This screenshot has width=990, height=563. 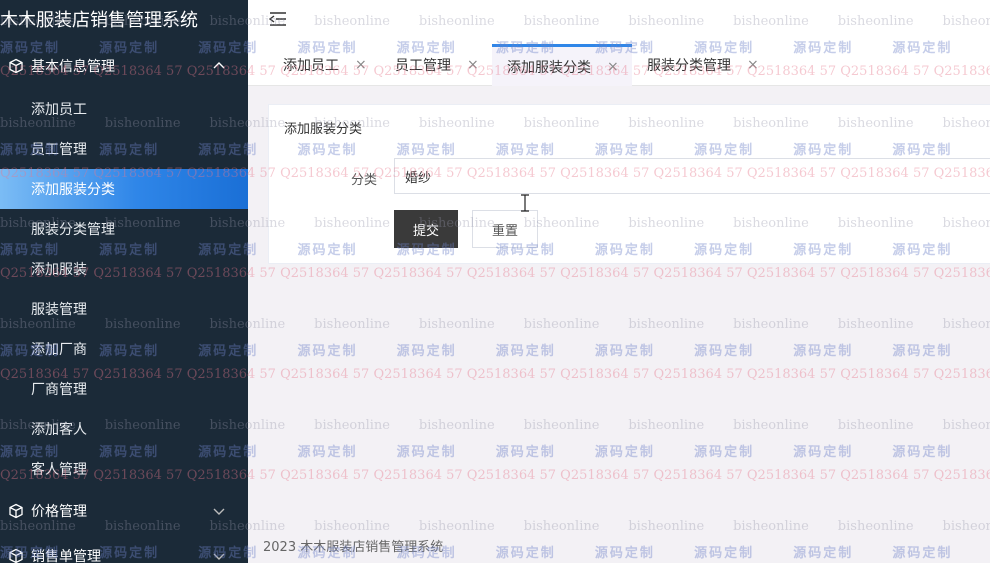 I want to click on sidebar-item-label: 添加客人, so click(x=59, y=430).